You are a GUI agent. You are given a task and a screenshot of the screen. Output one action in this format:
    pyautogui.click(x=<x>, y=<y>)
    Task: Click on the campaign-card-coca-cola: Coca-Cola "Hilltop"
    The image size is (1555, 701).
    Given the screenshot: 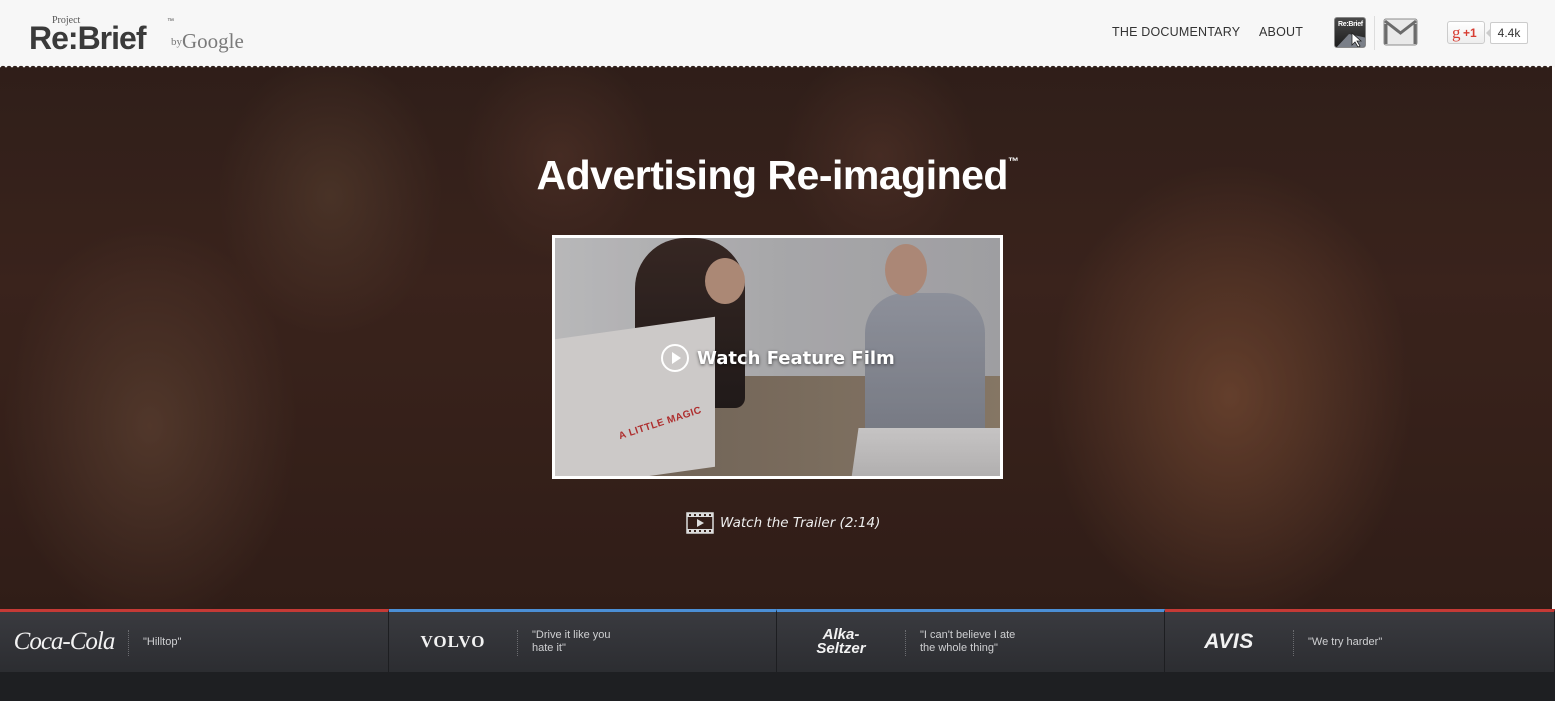 What is the action you would take?
    pyautogui.click(x=194, y=640)
    